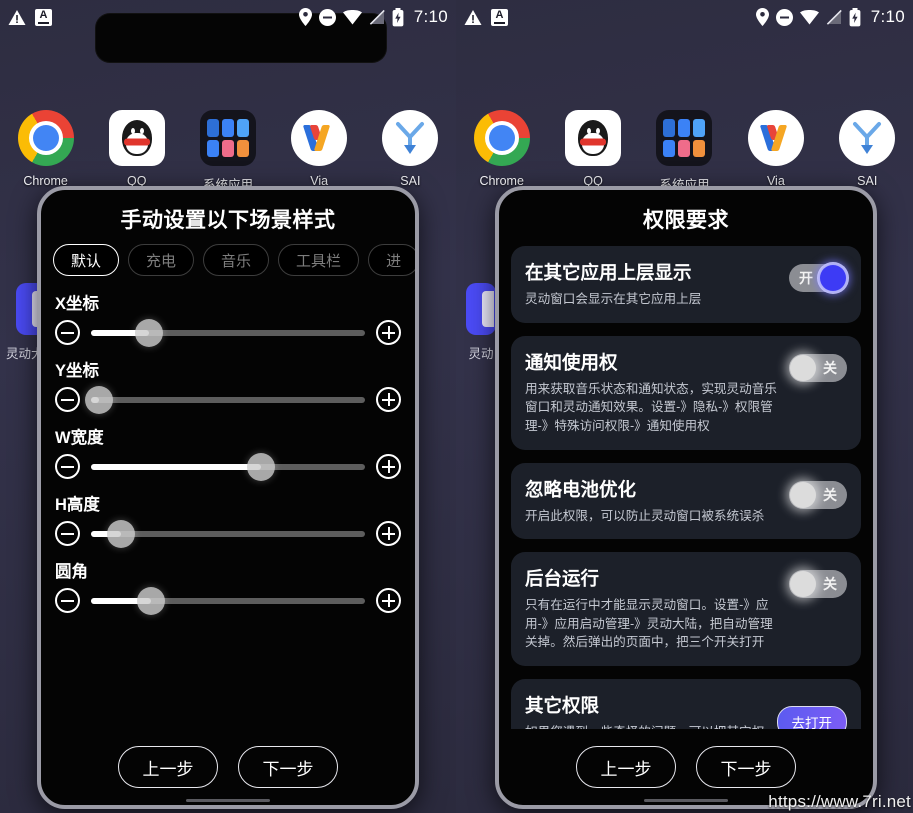 The height and width of the screenshot is (813, 913). What do you see at coordinates (228, 332) in the screenshot?
I see `slider-track-x` at bounding box center [228, 332].